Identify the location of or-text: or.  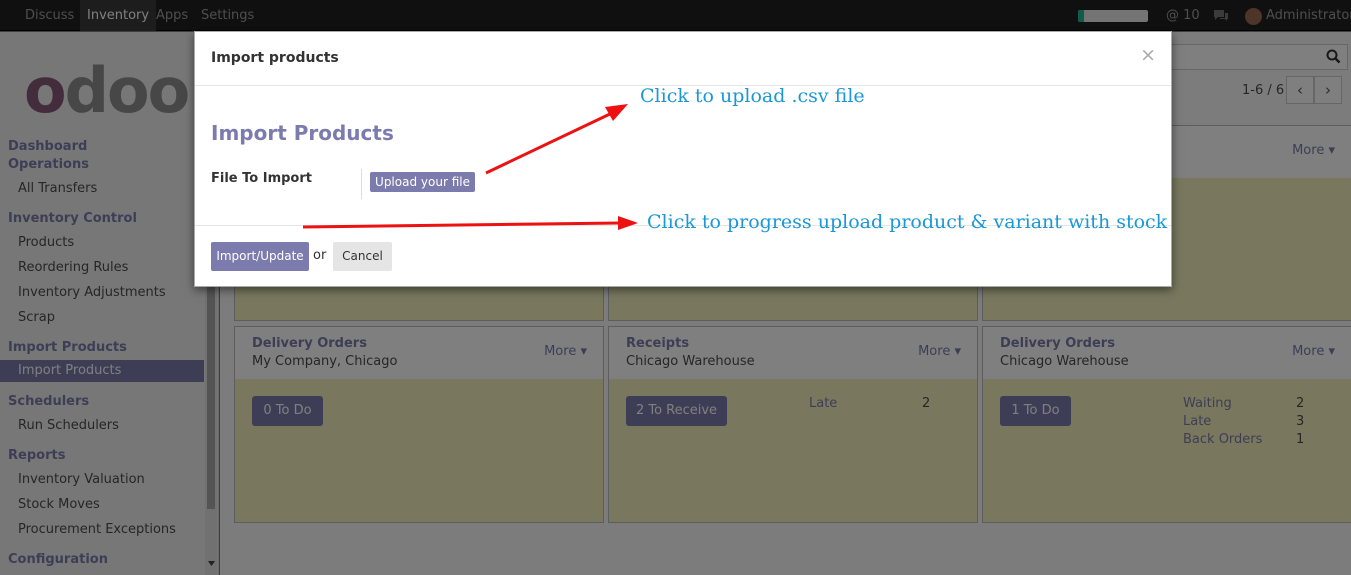
(320, 255).